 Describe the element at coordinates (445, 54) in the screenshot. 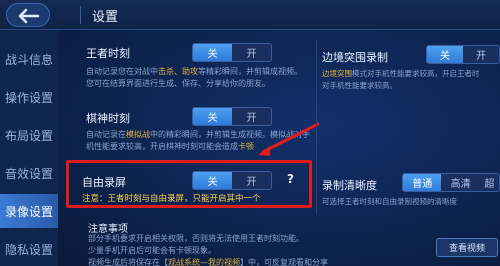

I see `toggle-on-option: 关` at that location.